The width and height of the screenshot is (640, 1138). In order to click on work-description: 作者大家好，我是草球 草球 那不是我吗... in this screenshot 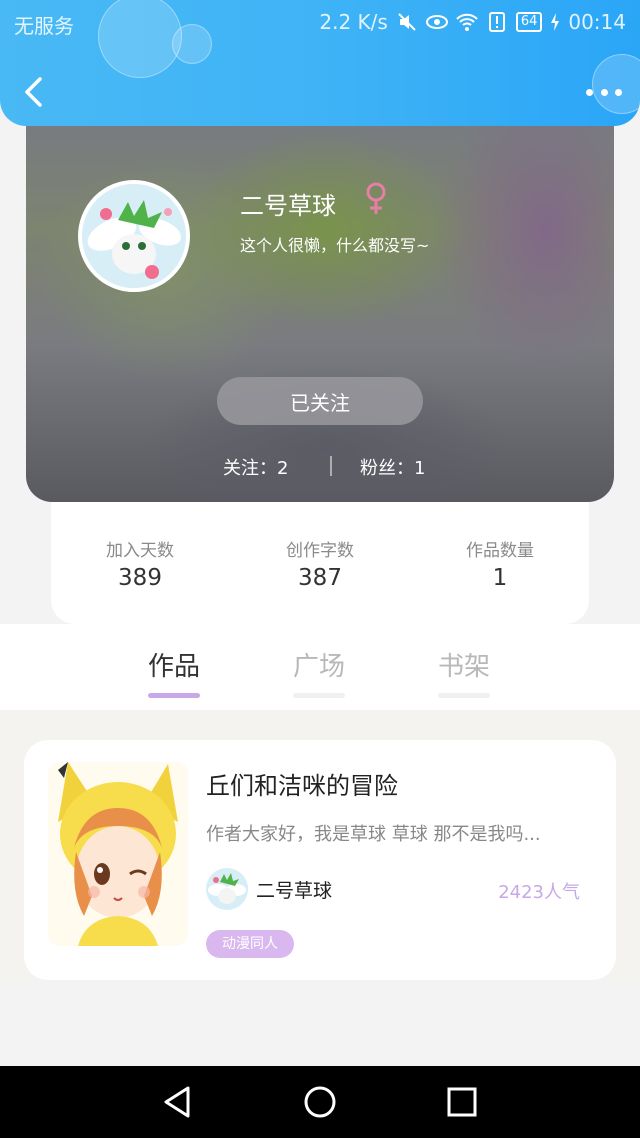, I will do `click(373, 834)`.